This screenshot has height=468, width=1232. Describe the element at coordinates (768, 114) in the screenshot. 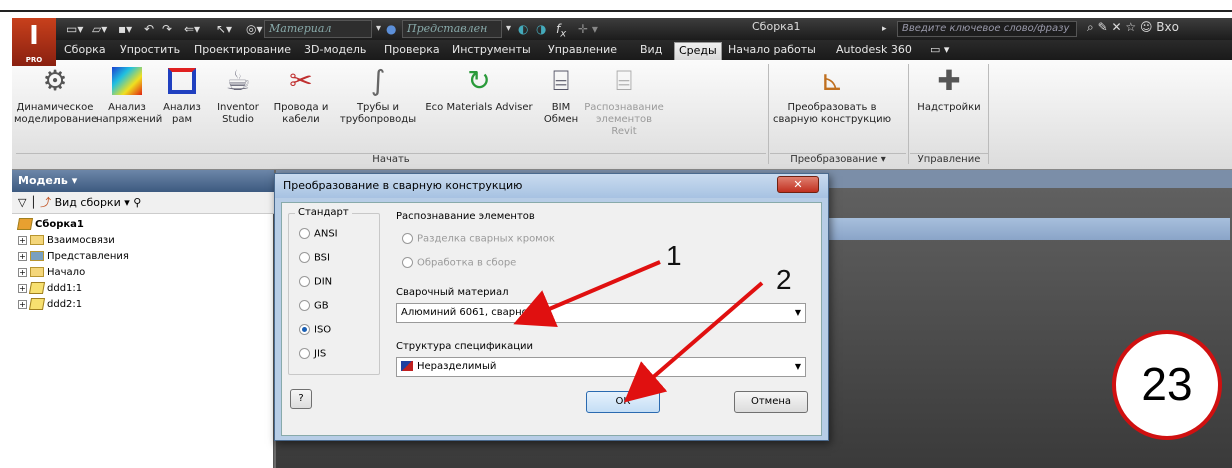

I see `panel-separator` at that location.